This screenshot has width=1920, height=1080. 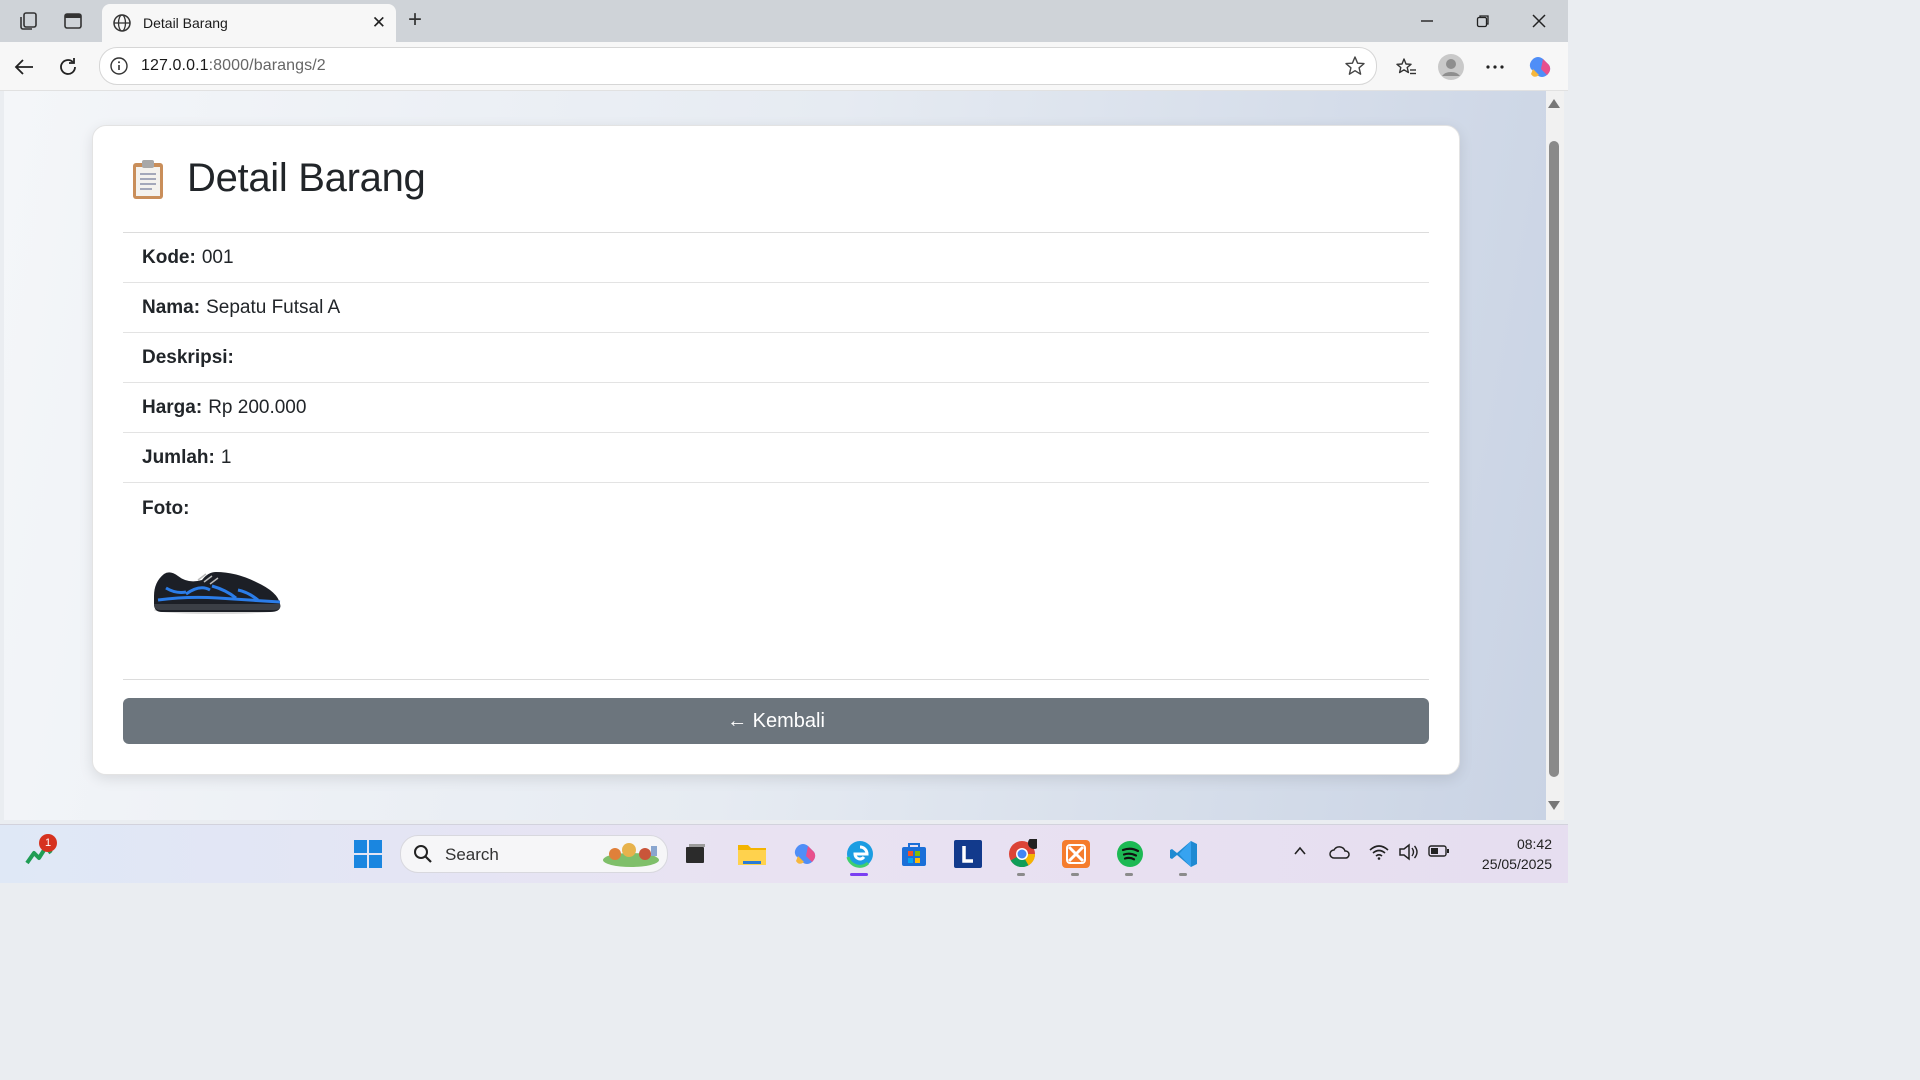 What do you see at coordinates (188, 357) in the screenshot?
I see `field-label: Deskripsi:` at bounding box center [188, 357].